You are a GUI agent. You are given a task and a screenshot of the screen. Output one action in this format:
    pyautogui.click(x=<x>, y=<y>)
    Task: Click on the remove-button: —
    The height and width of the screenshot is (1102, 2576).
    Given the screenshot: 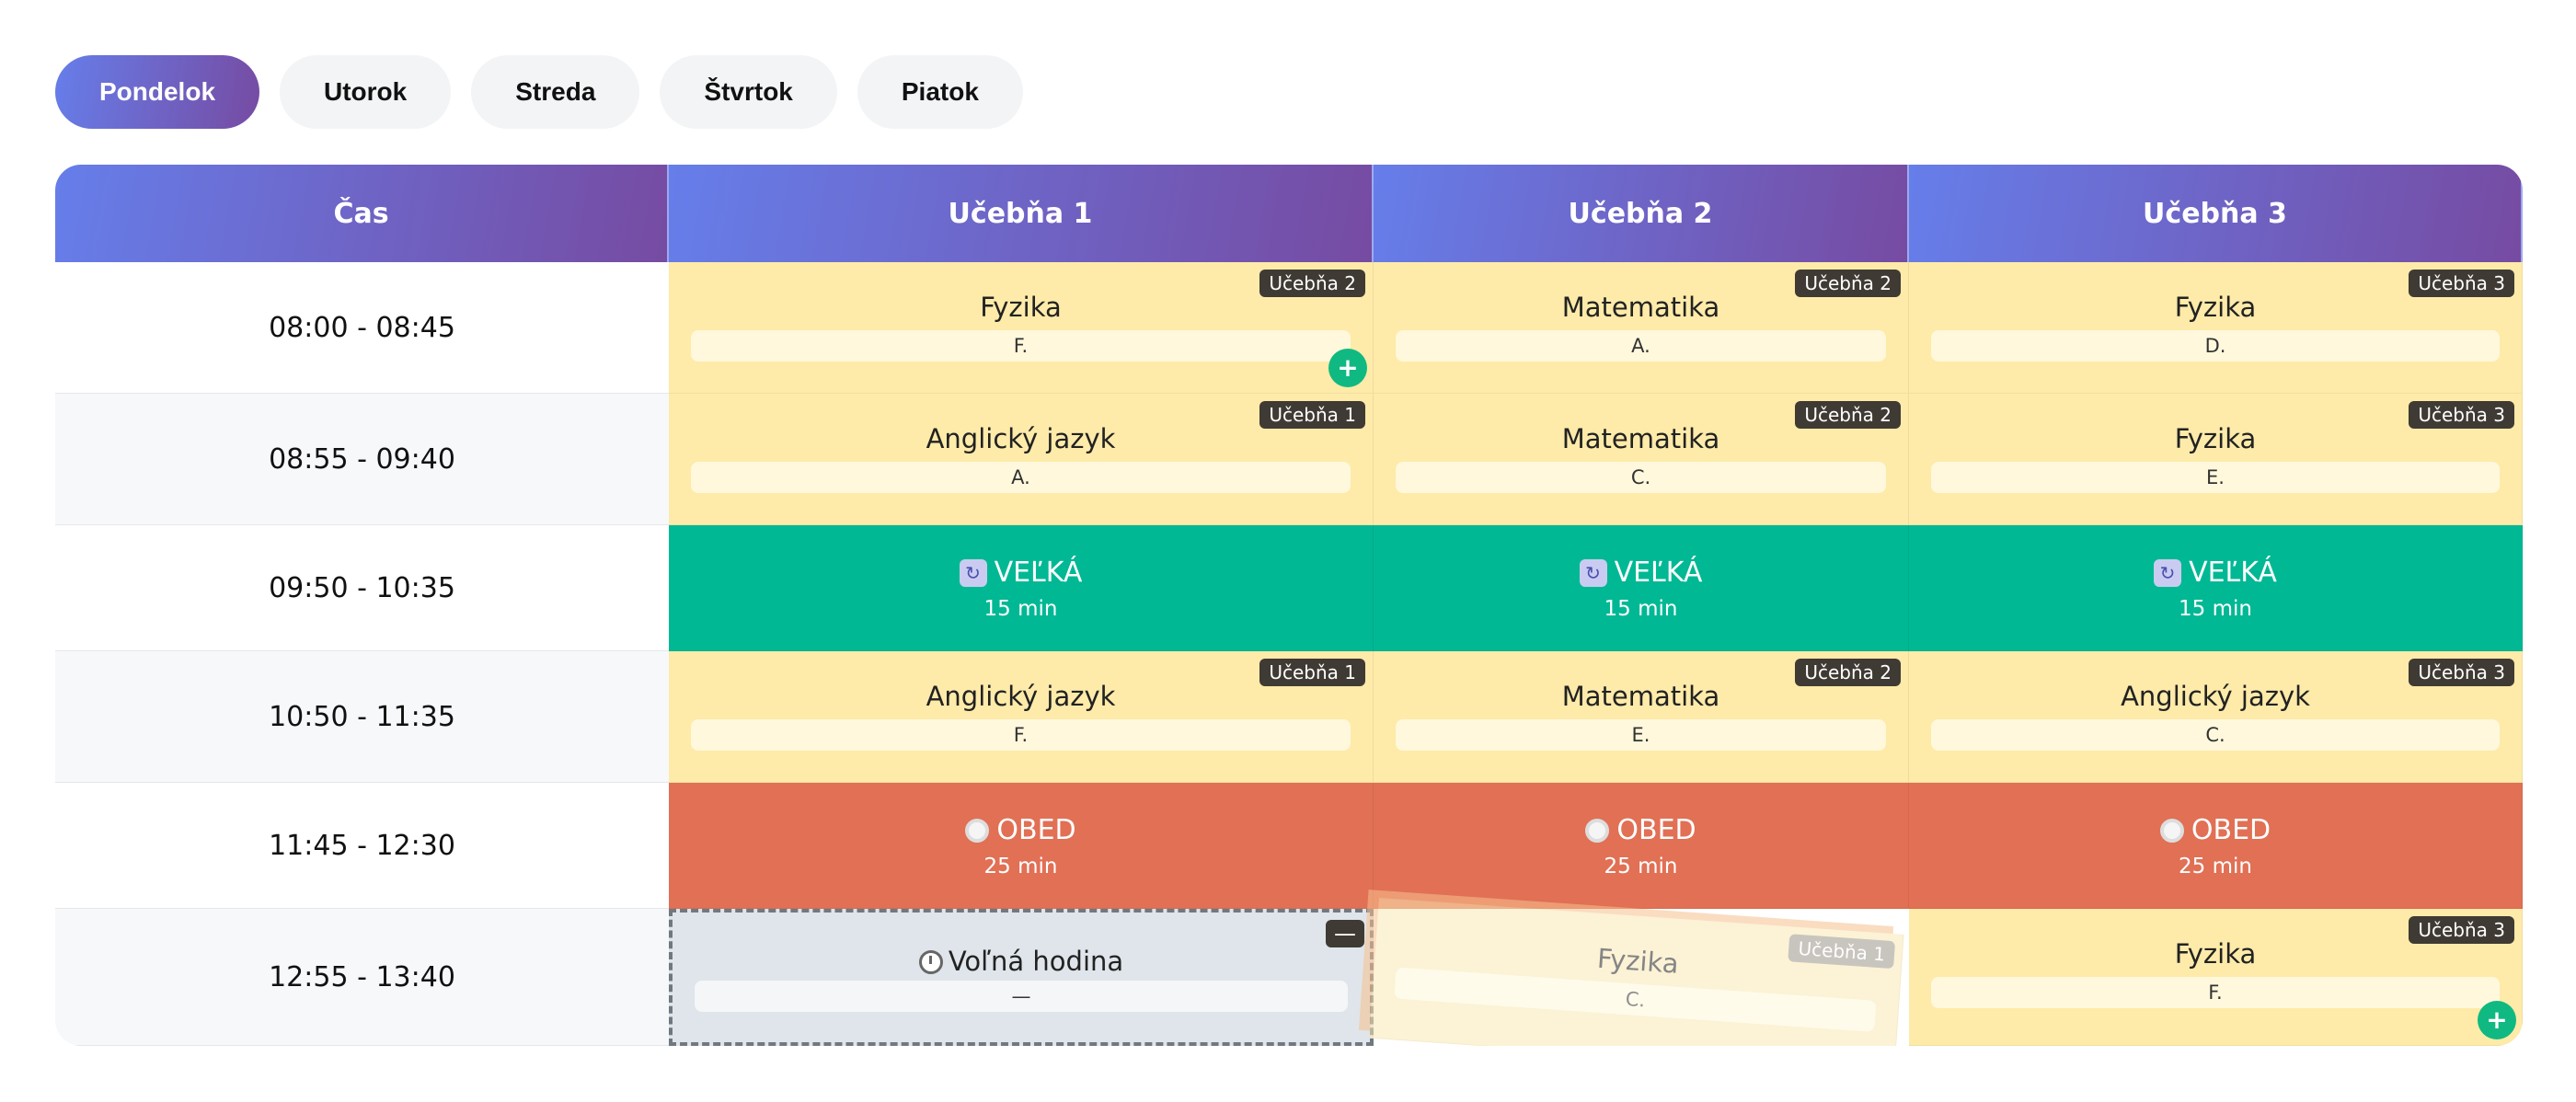 What is the action you would take?
    pyautogui.click(x=1345, y=933)
    